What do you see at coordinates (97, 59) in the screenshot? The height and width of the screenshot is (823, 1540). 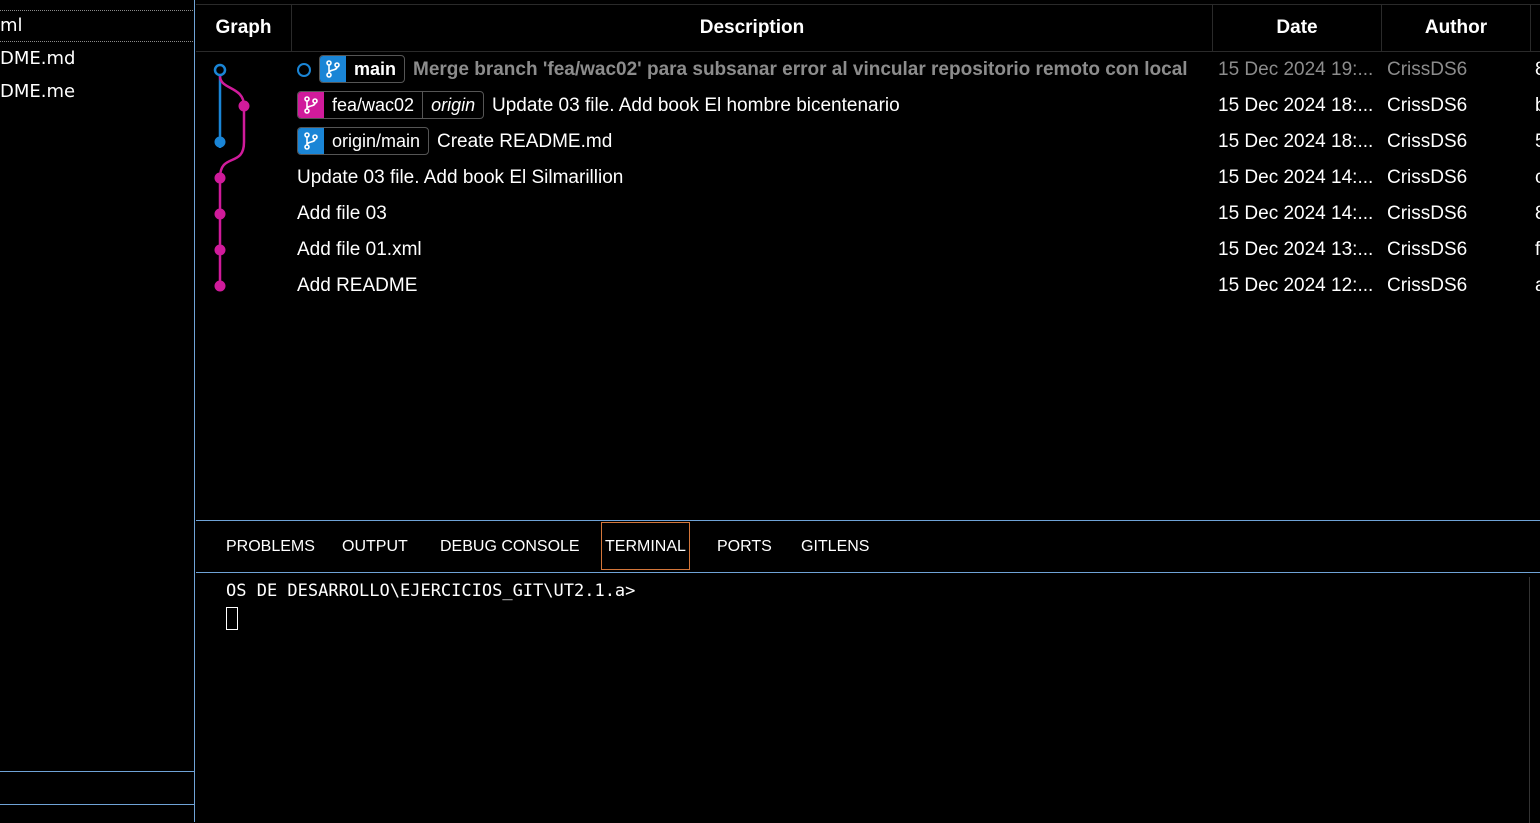 I see `file-item-readme-md: DME.md` at bounding box center [97, 59].